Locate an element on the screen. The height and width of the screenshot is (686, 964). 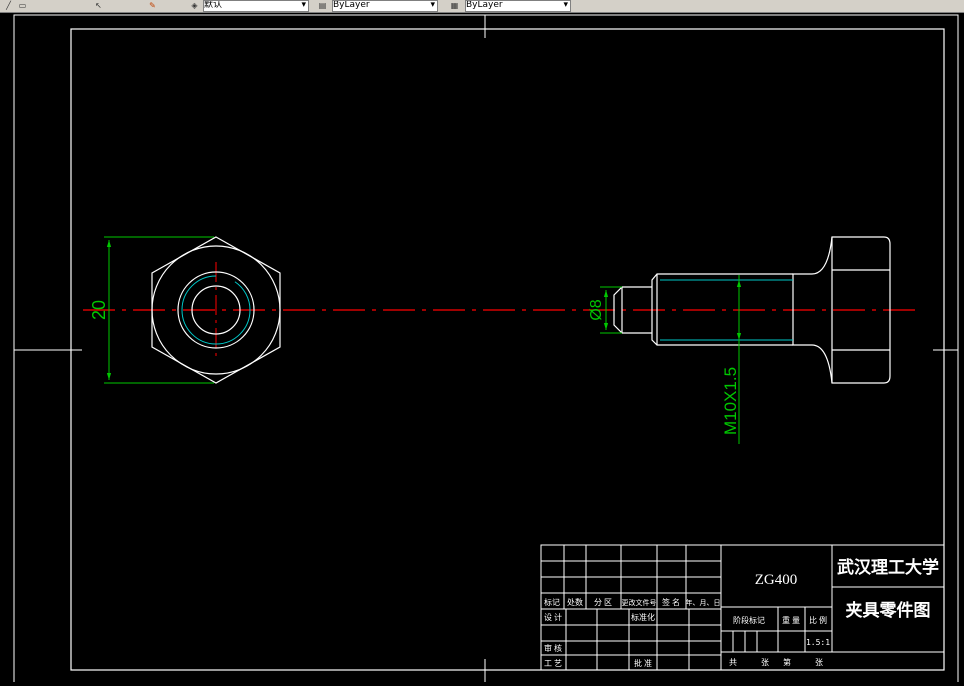
linetype-icon: ▤ is located at coordinates (322, 5).